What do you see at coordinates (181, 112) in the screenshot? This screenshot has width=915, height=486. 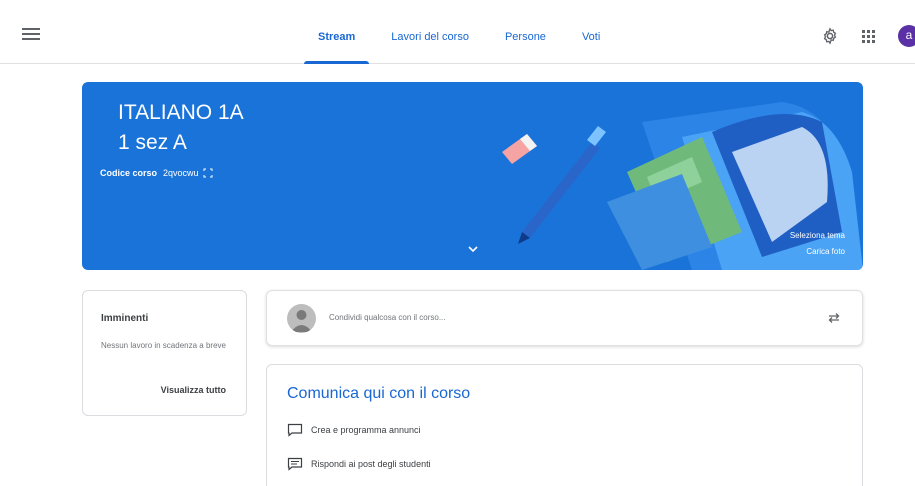 I see `course-title: ITALIANO 1A` at bounding box center [181, 112].